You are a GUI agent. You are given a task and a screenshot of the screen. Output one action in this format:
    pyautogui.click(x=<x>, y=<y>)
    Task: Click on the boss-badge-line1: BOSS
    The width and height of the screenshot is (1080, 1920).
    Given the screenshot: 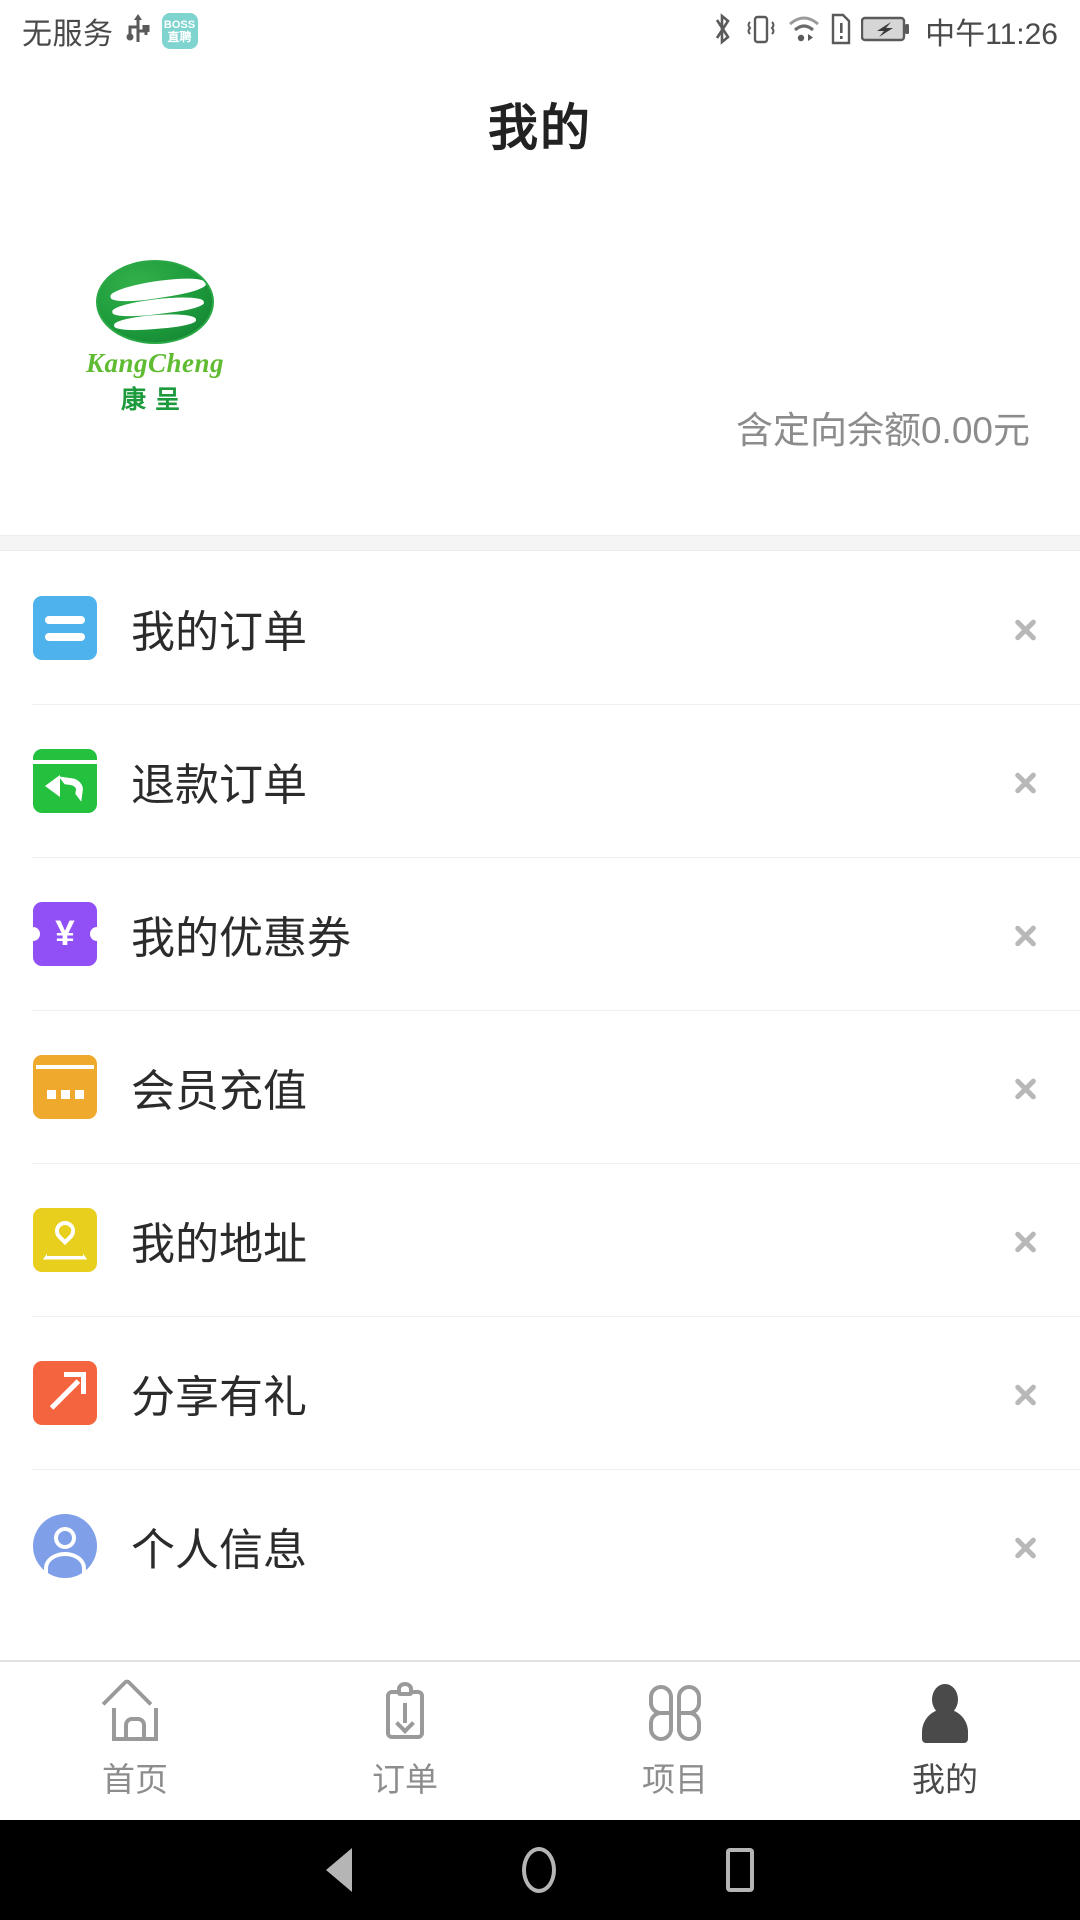 What is the action you would take?
    pyautogui.click(x=179, y=24)
    